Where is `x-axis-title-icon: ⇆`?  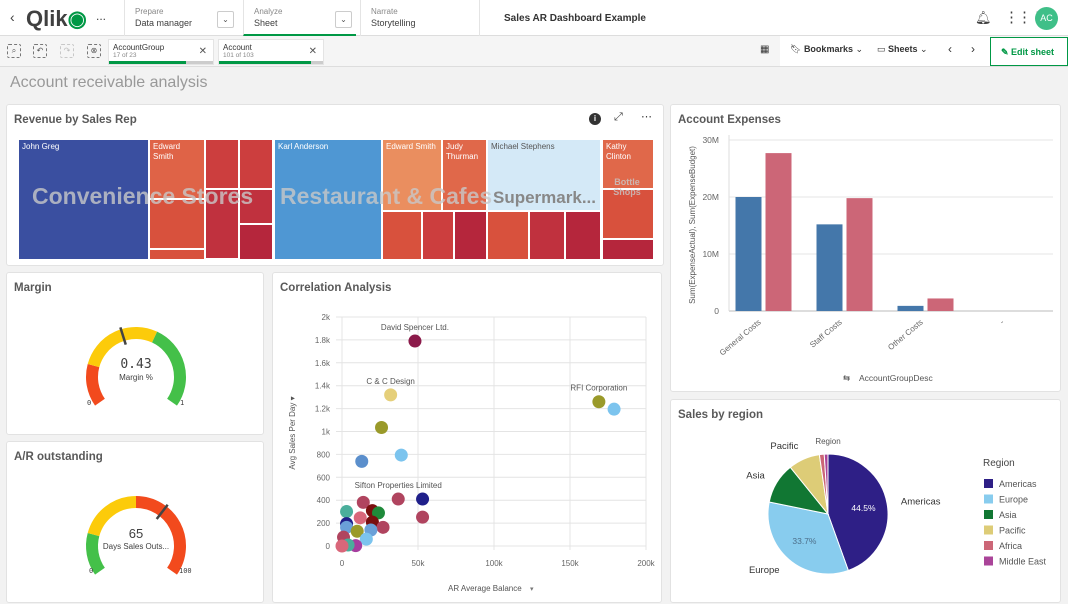
x-axis-title-icon: ⇆ is located at coordinates (847, 378).